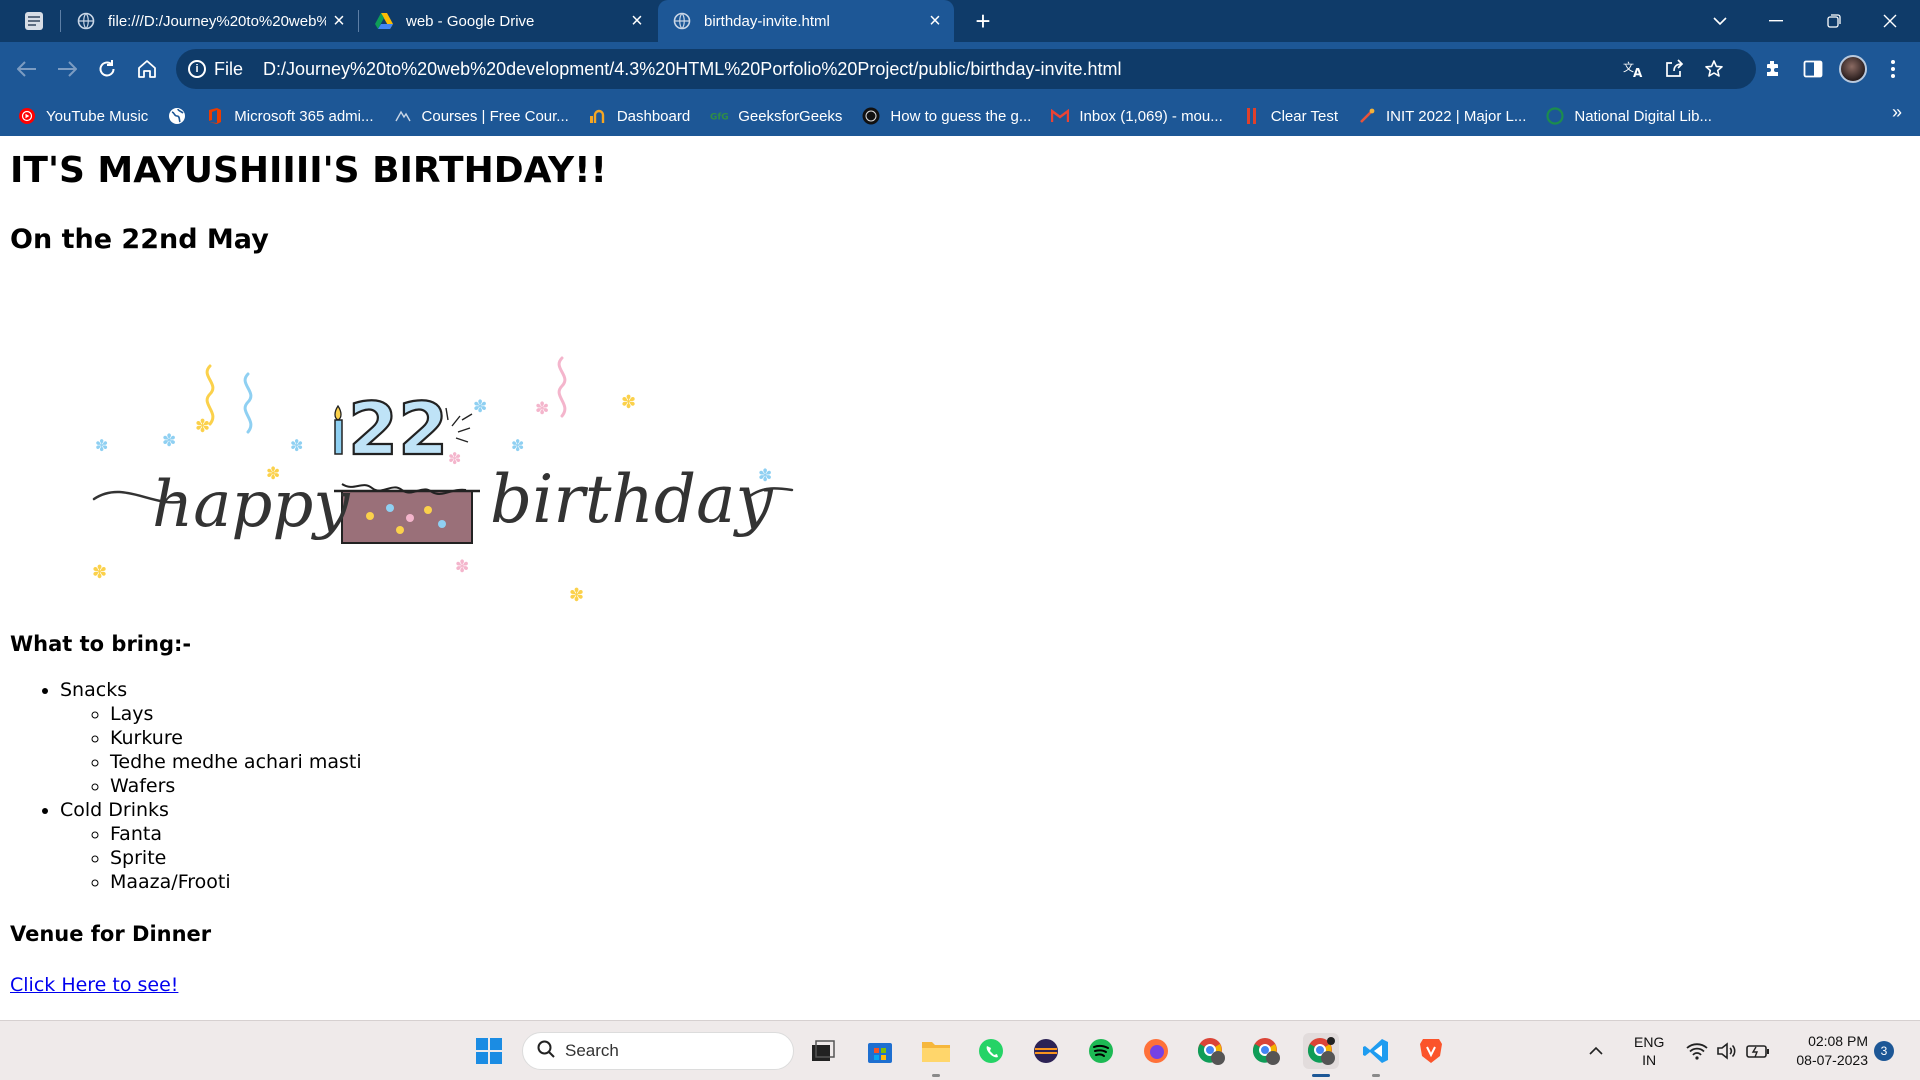 The width and height of the screenshot is (1920, 1080). What do you see at coordinates (27, 116) in the screenshot?
I see `youtube-music-icon` at bounding box center [27, 116].